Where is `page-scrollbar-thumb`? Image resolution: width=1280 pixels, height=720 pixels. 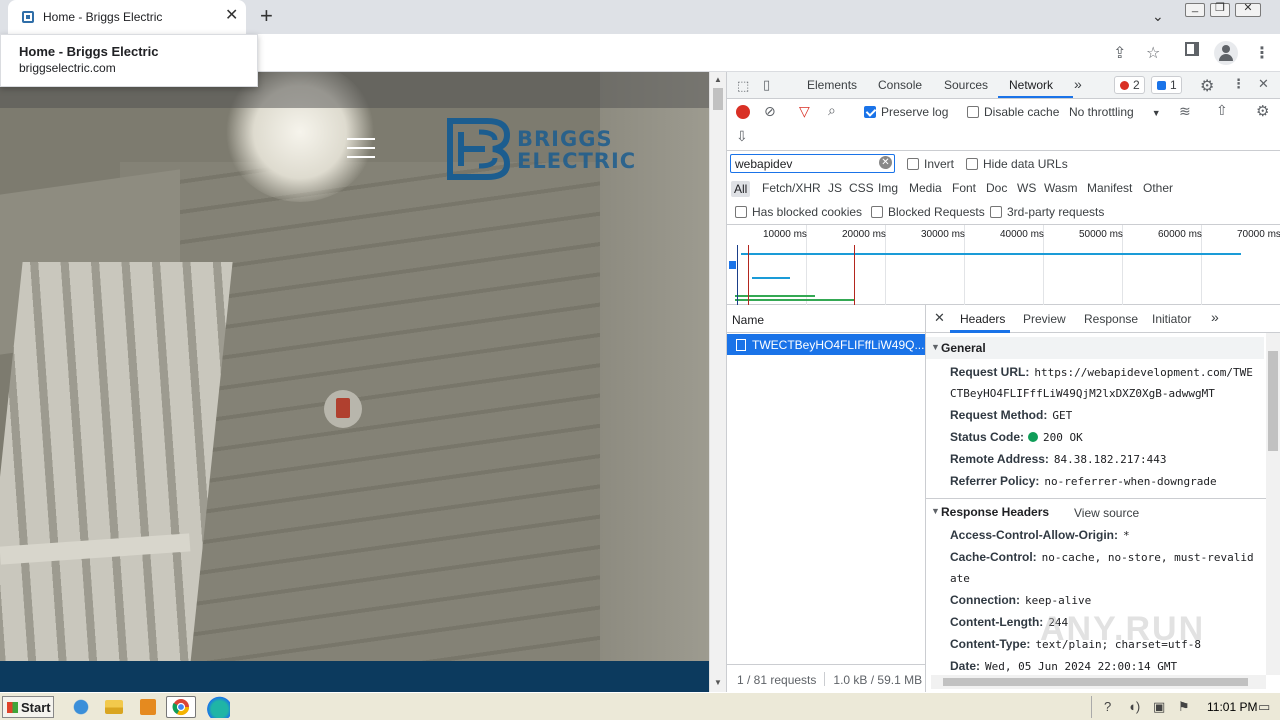 page-scrollbar-thumb is located at coordinates (718, 99).